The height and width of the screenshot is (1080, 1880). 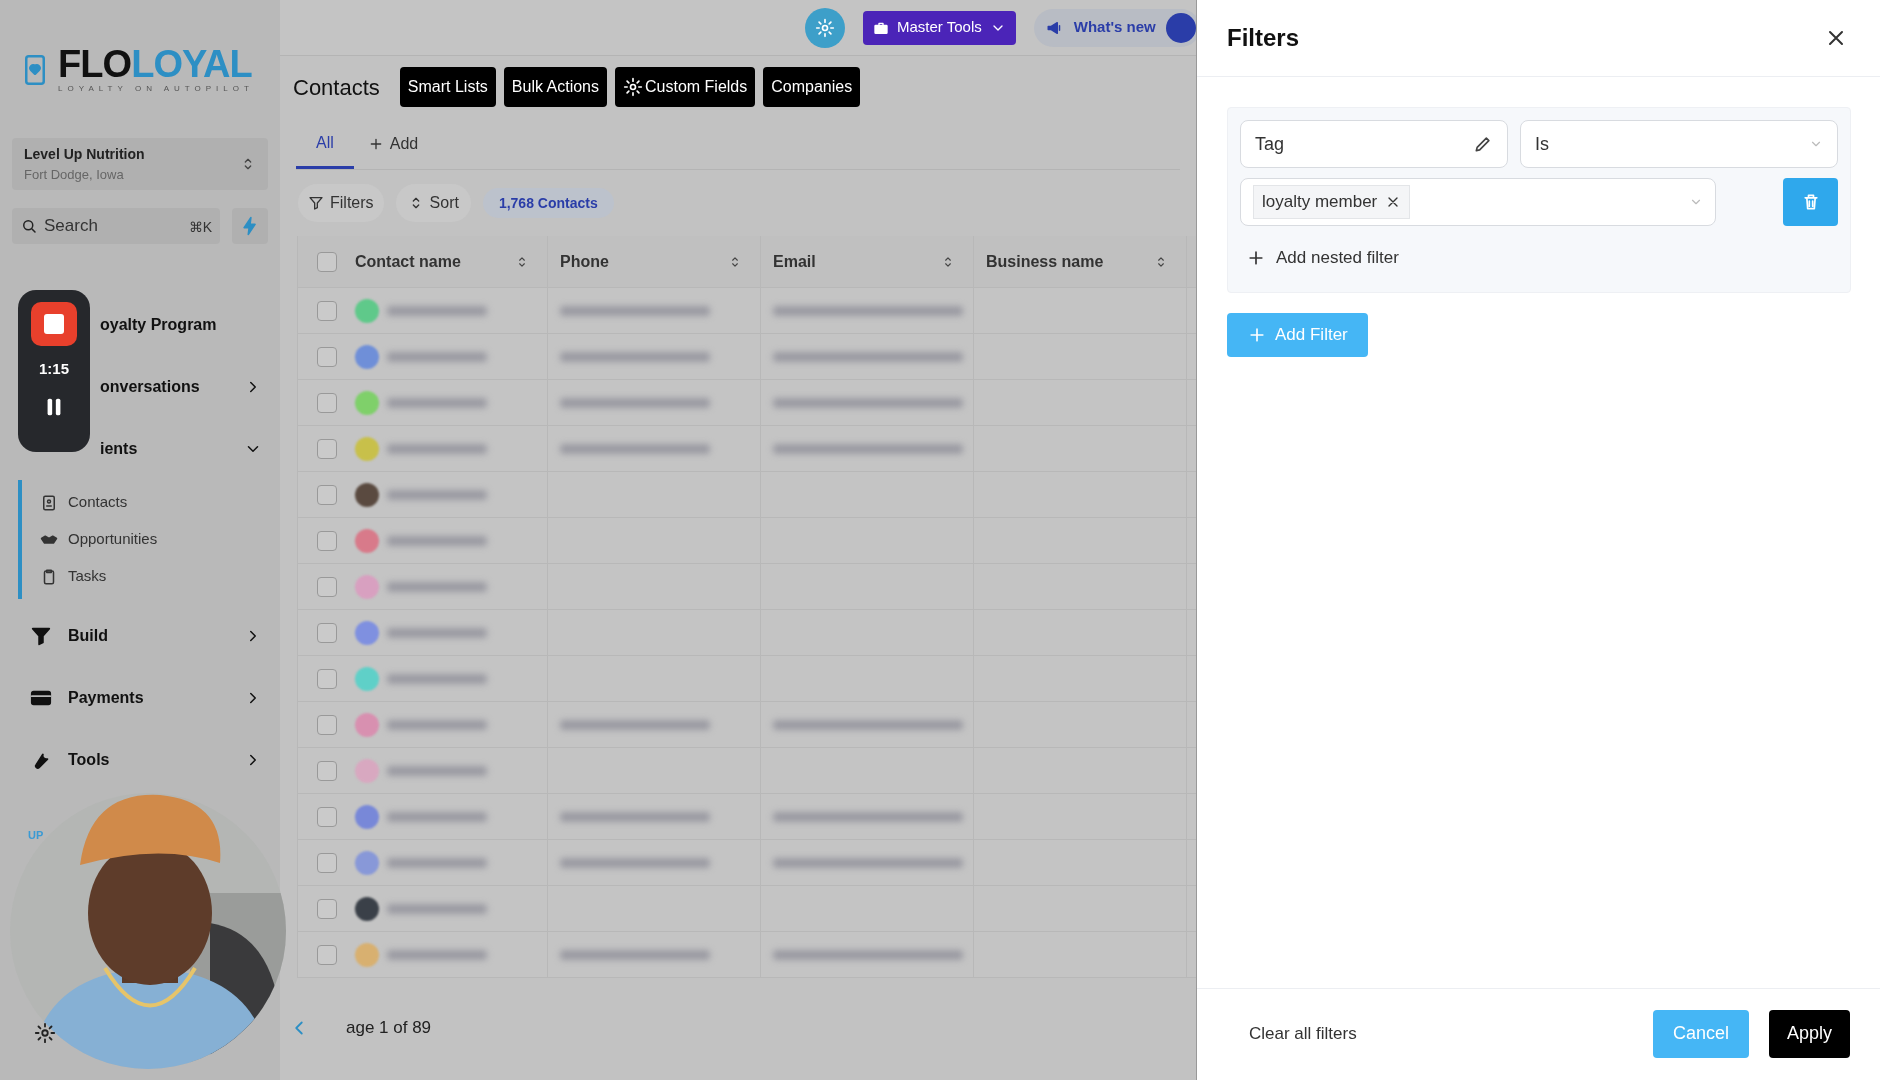 What do you see at coordinates (1810, 202) in the screenshot?
I see `delete-filter-button` at bounding box center [1810, 202].